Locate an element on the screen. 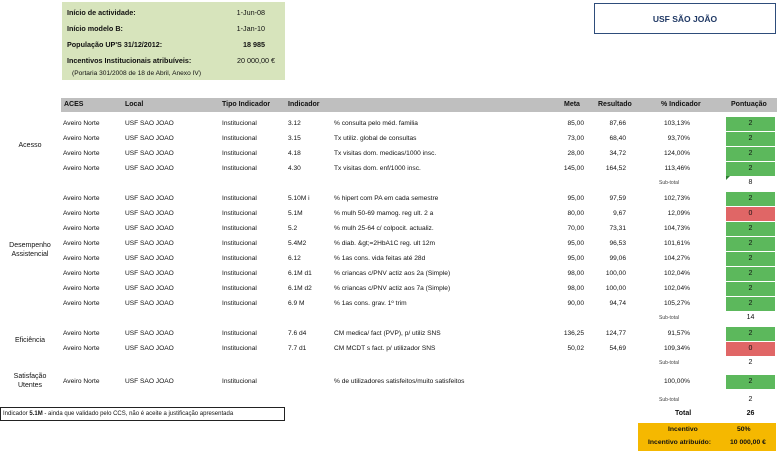  cell-pct-indicator: 102,04% is located at coordinates (676, 288).